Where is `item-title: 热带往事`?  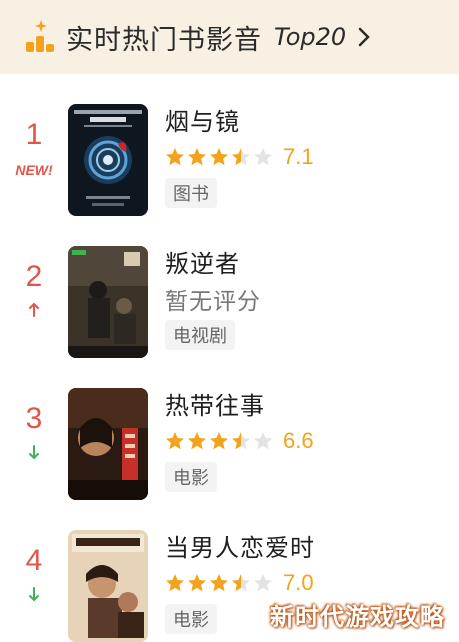 item-title: 热带往事 is located at coordinates (307, 406).